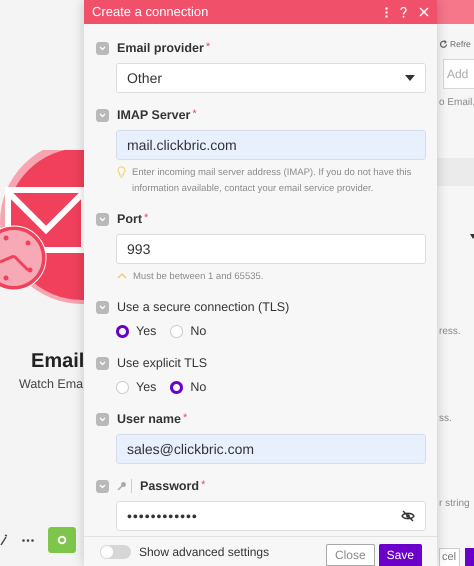 The width and height of the screenshot is (474, 566). What do you see at coordinates (271, 249) in the screenshot?
I see `text-field: 993` at bounding box center [271, 249].